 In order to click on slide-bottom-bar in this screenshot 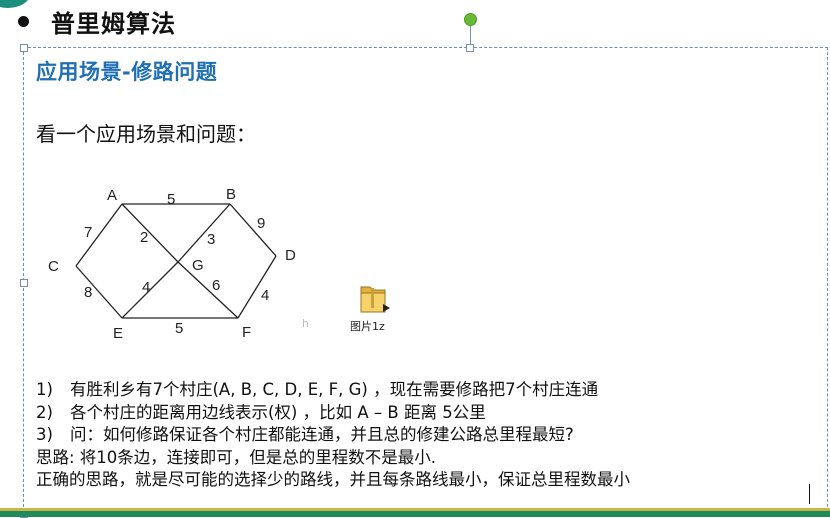, I will do `click(415, 512)`.